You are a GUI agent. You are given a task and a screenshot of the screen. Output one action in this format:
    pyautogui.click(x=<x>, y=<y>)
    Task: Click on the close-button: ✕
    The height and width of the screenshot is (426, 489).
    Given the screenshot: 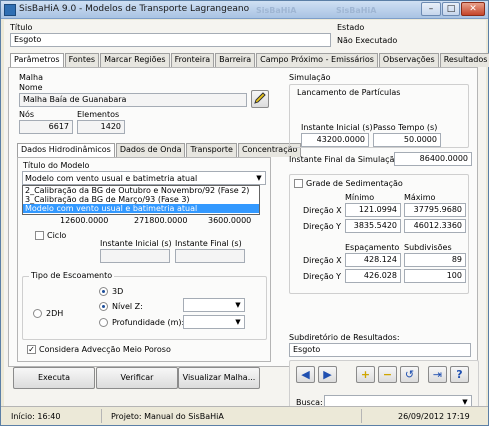 What is the action you would take?
    pyautogui.click(x=473, y=9)
    